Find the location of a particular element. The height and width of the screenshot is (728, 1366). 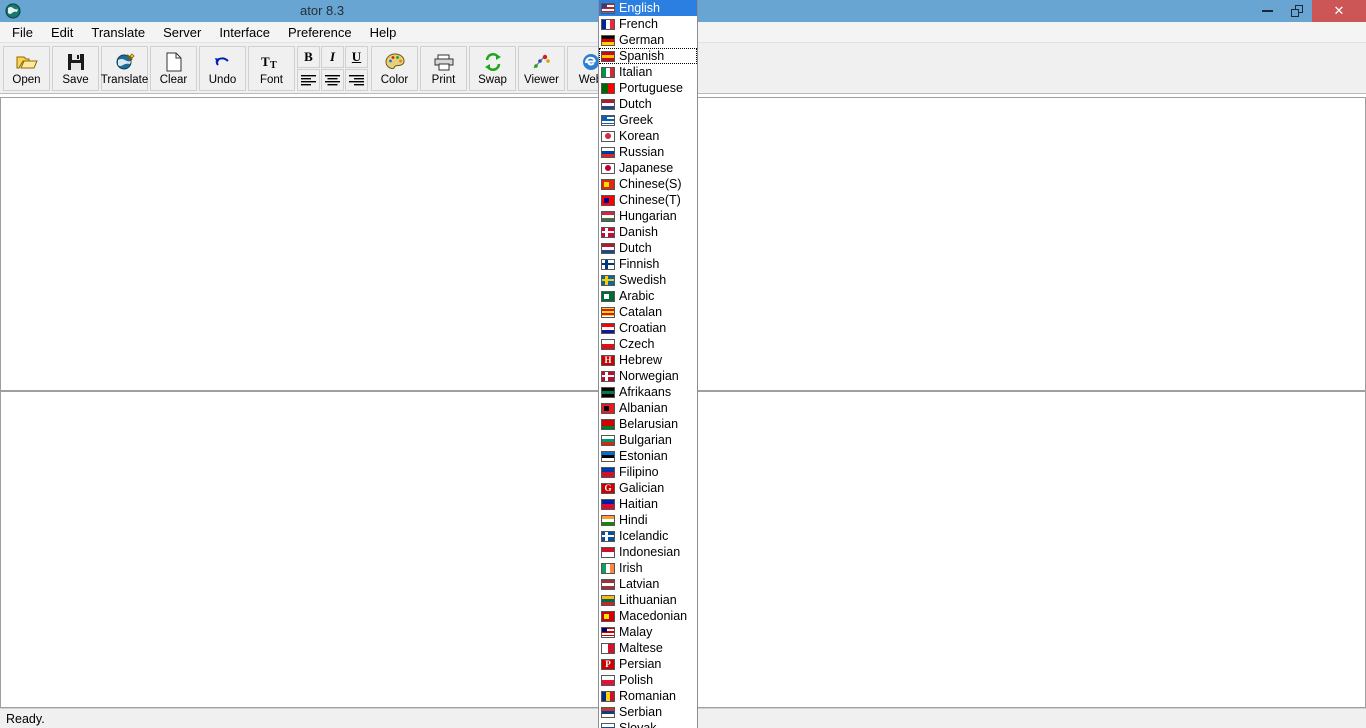

flag-pt-icon is located at coordinates (608, 88).